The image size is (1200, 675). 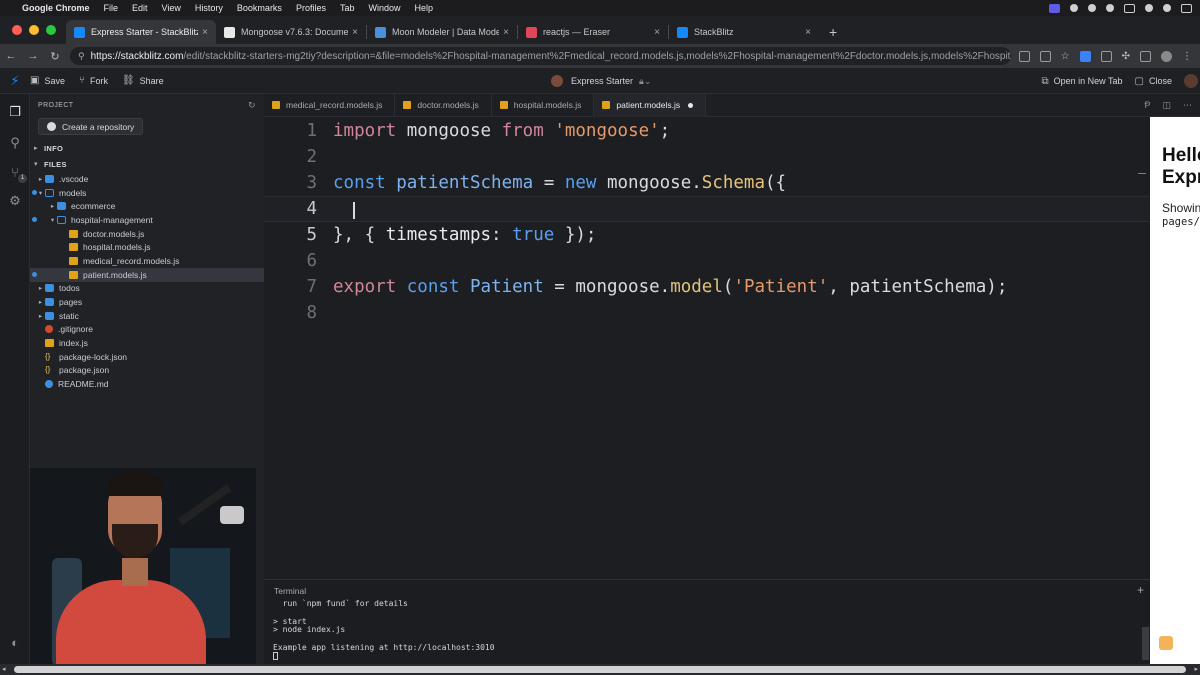 I want to click on tree-item-index-js: index.js, so click(x=147, y=343).